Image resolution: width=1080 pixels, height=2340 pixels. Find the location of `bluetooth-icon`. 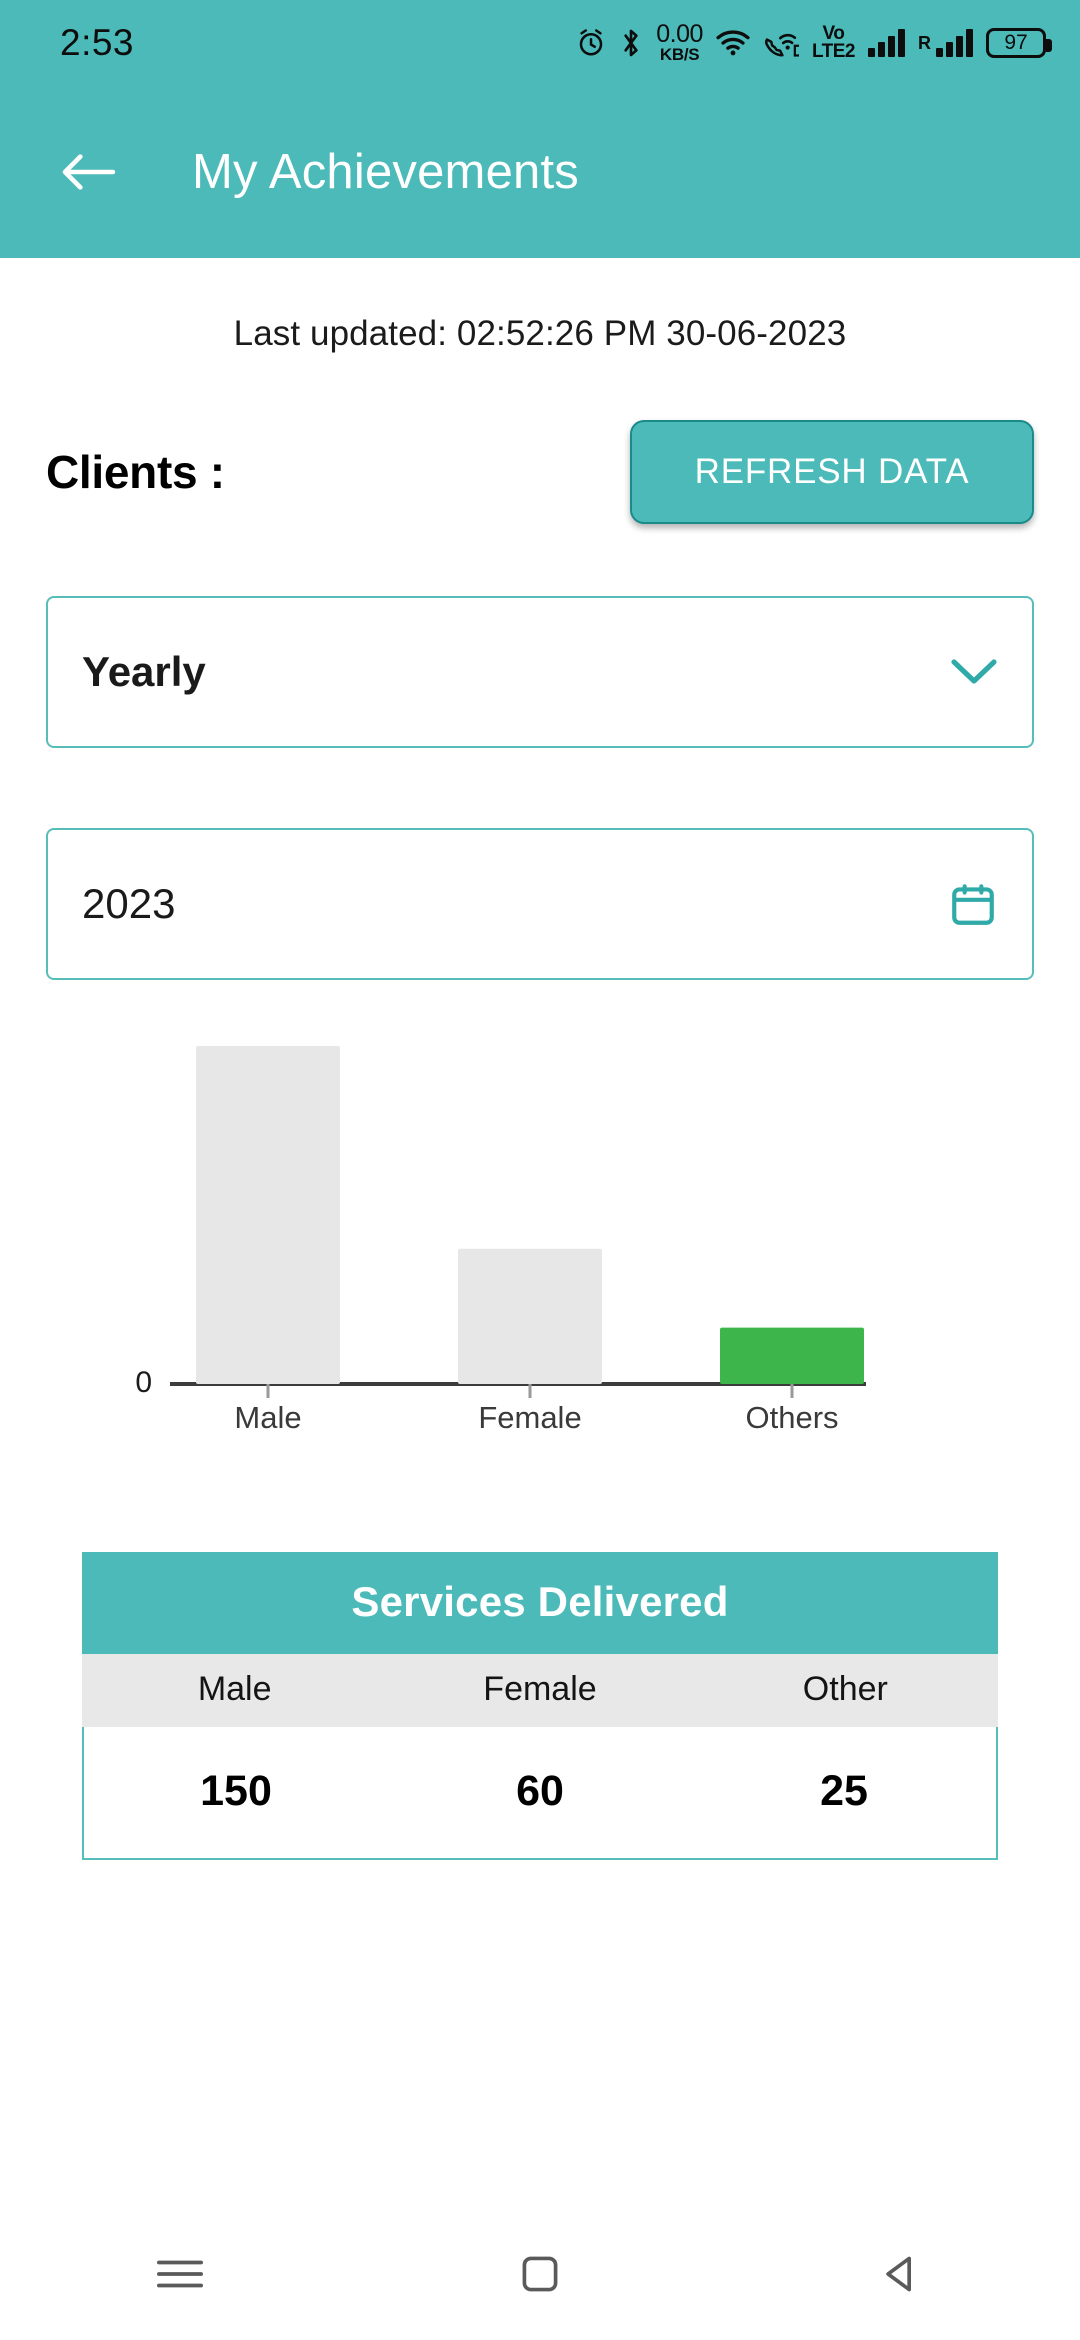

bluetooth-icon is located at coordinates (631, 43).